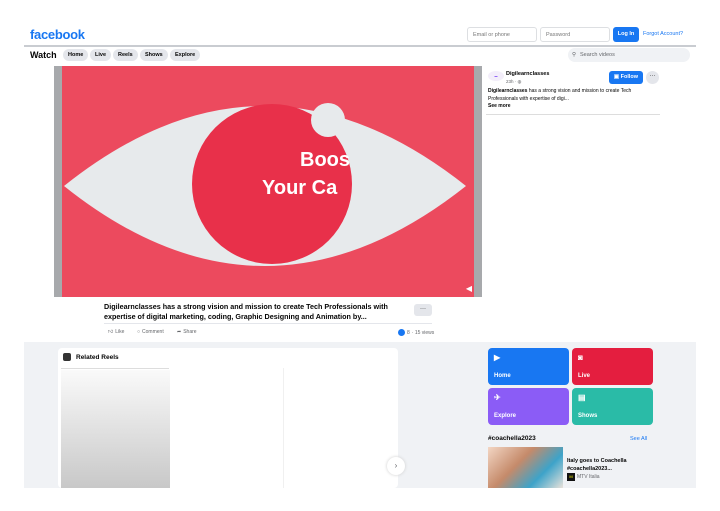  Describe the element at coordinates (469, 288) in the screenshot. I see `volume-icon: ◀` at that location.